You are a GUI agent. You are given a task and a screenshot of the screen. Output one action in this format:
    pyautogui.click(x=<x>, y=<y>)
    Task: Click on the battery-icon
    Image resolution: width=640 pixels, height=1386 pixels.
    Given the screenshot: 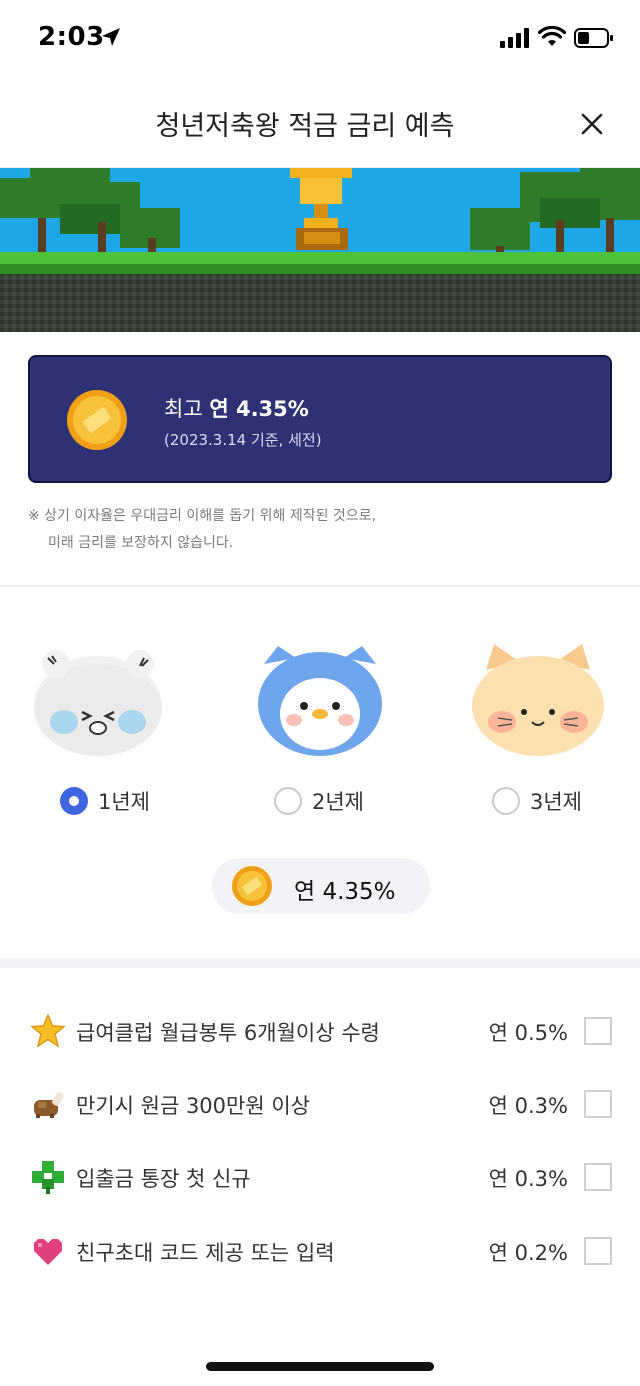 What is the action you would take?
    pyautogui.click(x=593, y=38)
    